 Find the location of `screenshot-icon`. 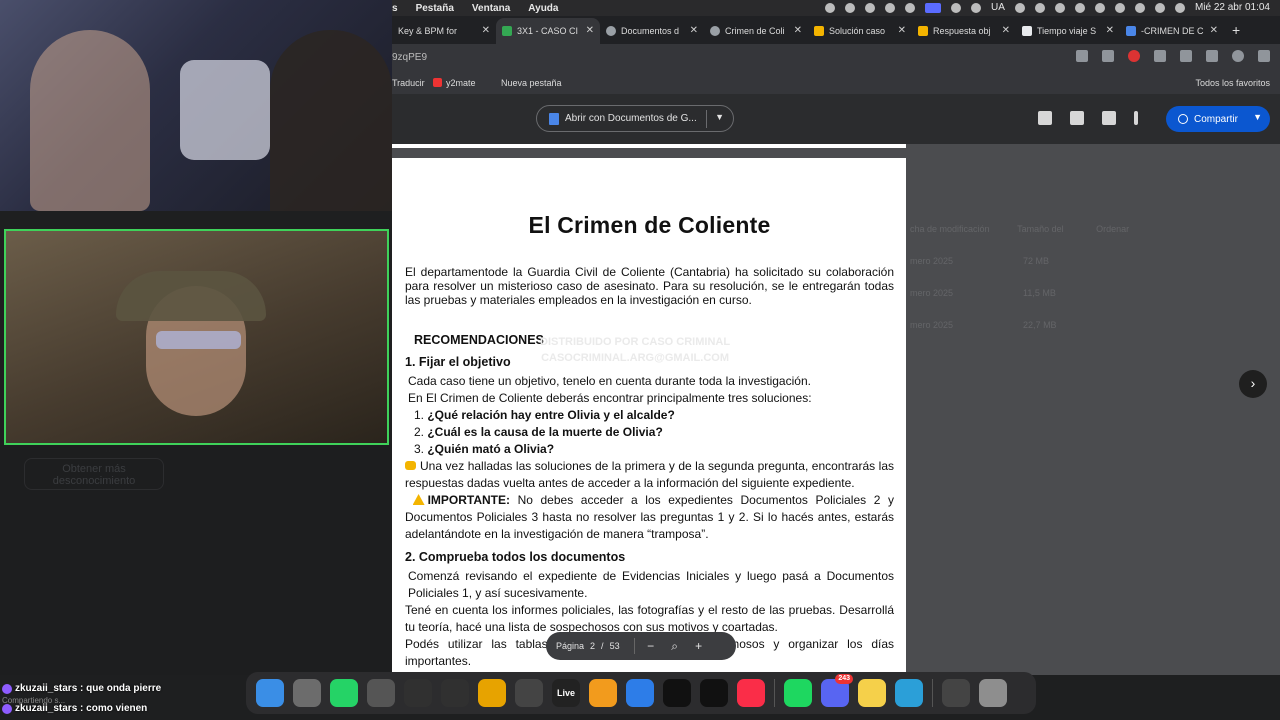

screenshot-icon is located at coordinates (956, 693).